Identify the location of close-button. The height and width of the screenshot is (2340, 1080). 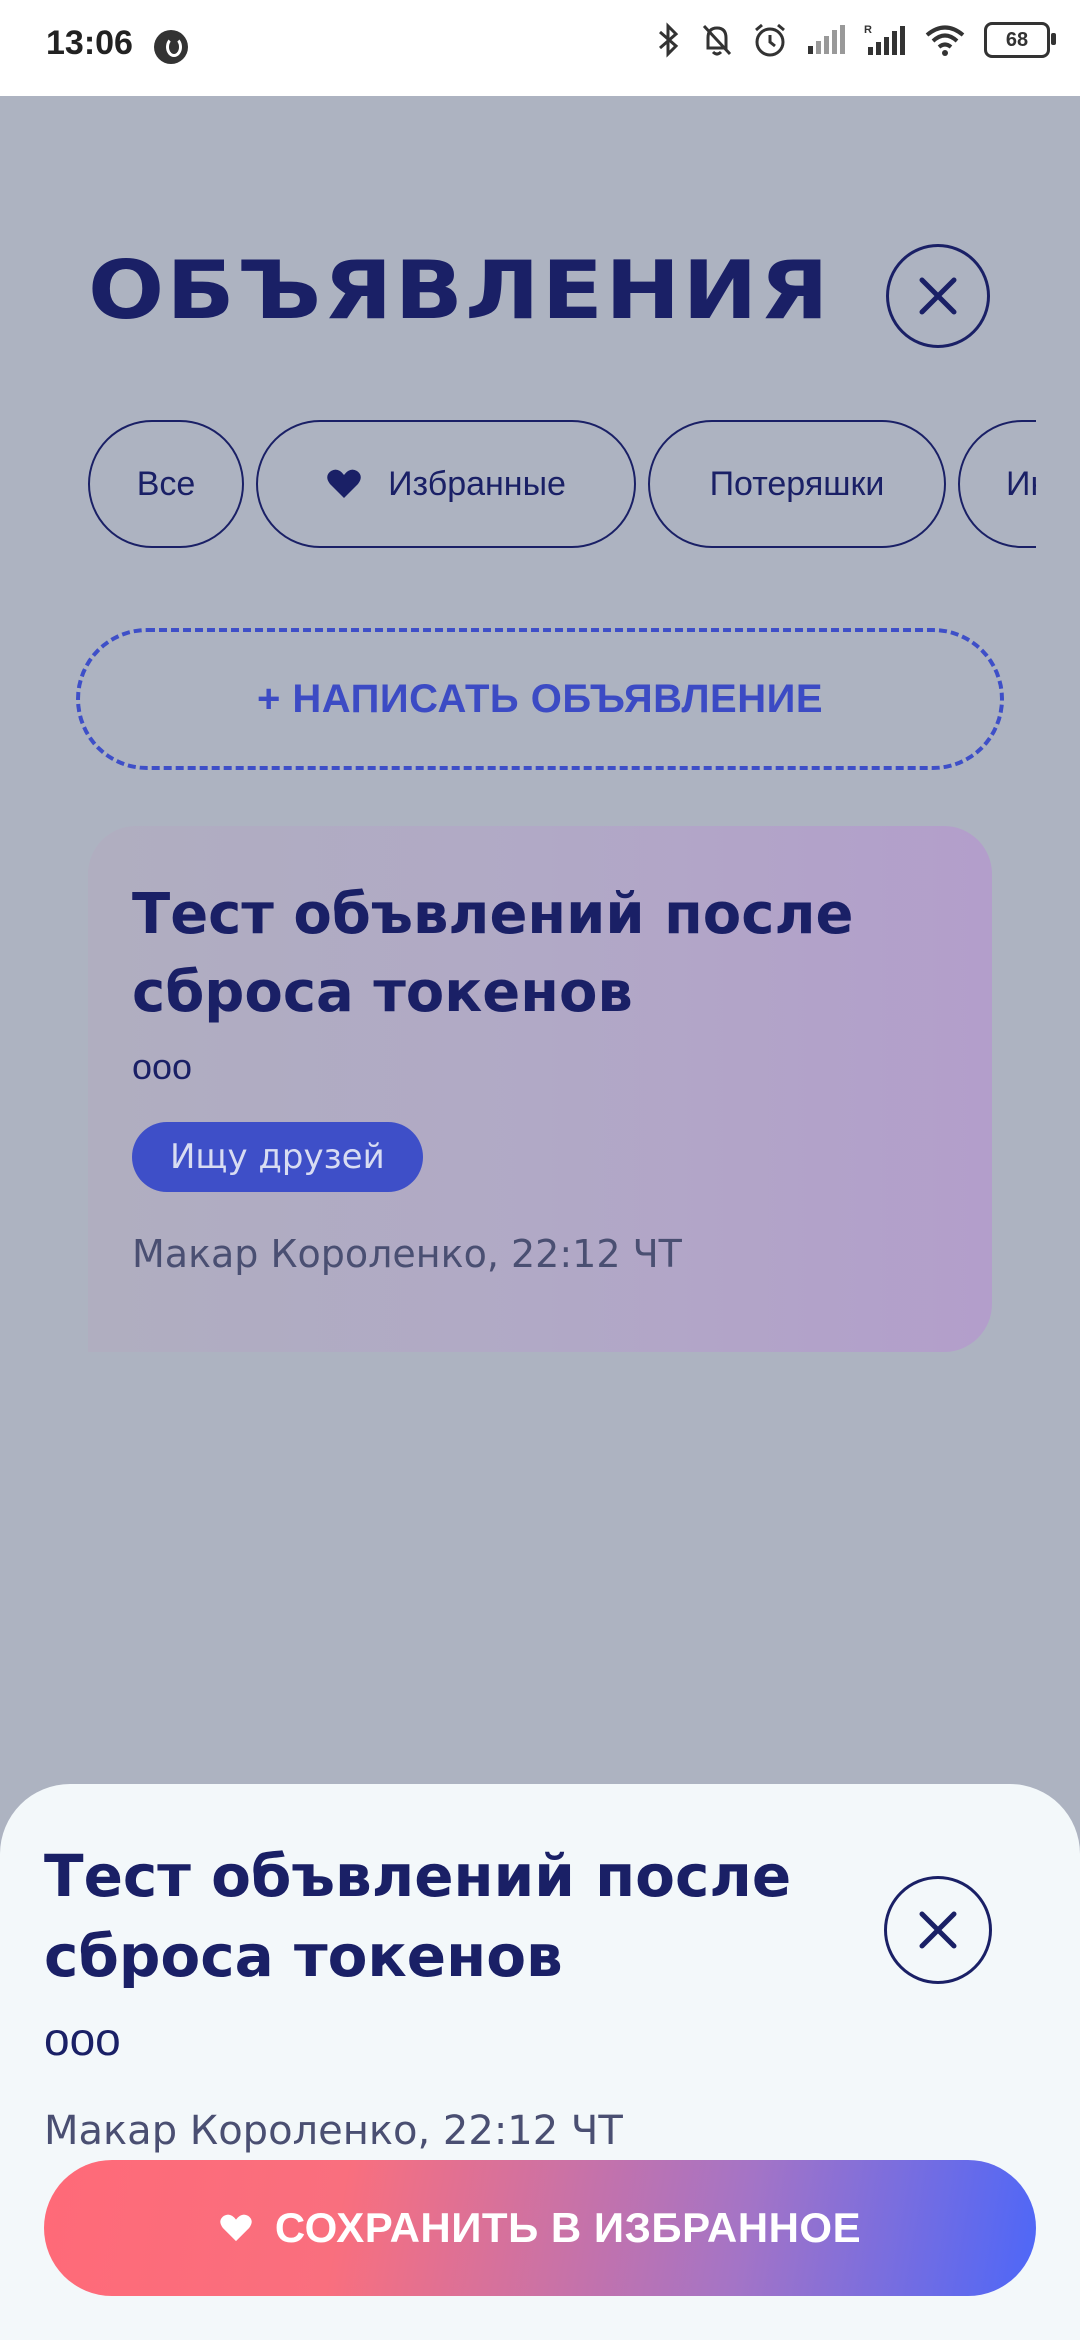
(938, 296).